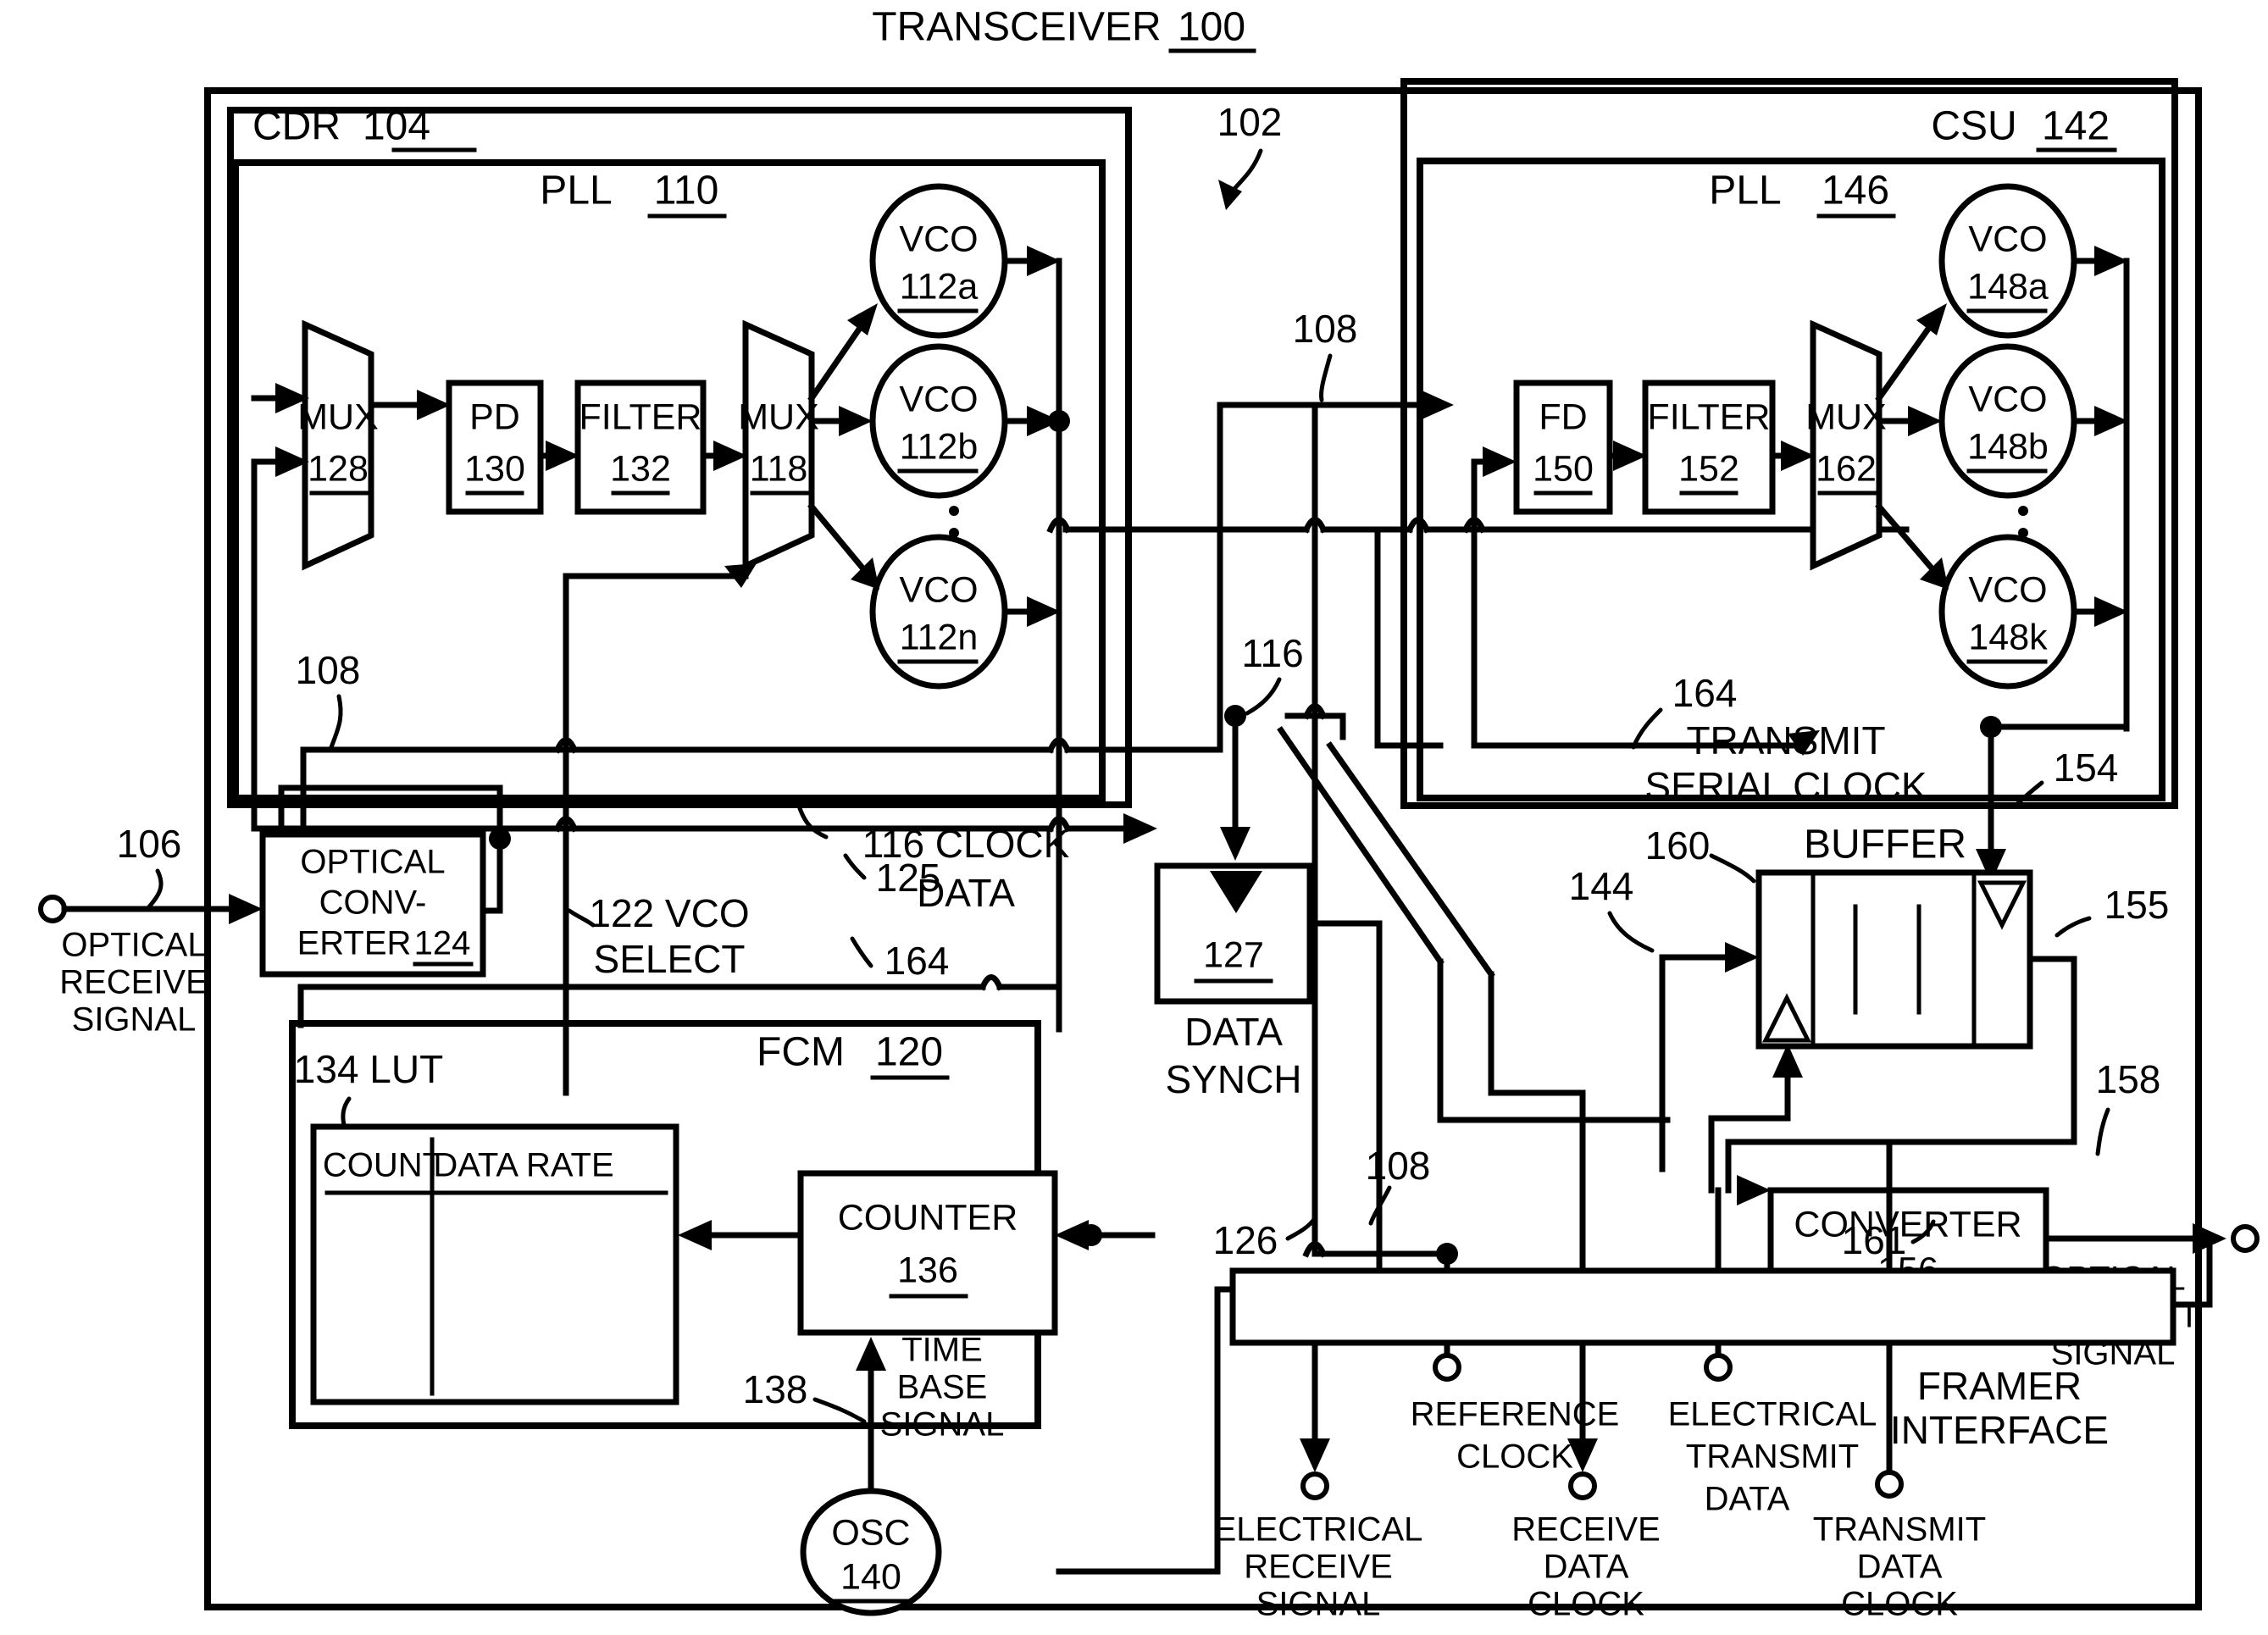  What do you see at coordinates (442, 943) in the screenshot?
I see `optical-converter-ref: 124` at bounding box center [442, 943].